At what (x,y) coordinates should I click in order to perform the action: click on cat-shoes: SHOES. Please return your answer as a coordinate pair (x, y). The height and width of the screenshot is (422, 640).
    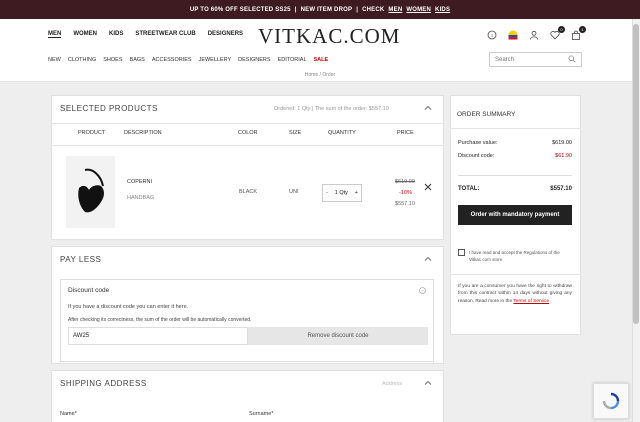
    Looking at the image, I should click on (112, 60).